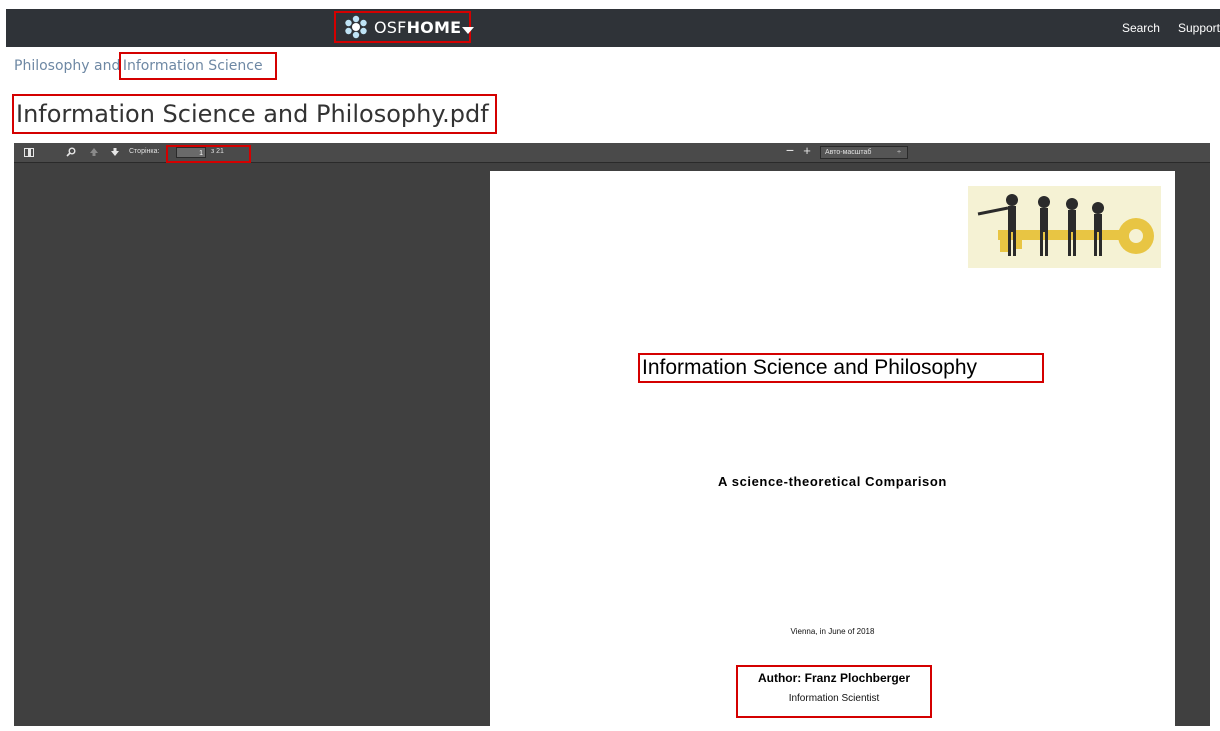 The image size is (1220, 731). What do you see at coordinates (468, 30) in the screenshot?
I see `chevron-down-icon` at bounding box center [468, 30].